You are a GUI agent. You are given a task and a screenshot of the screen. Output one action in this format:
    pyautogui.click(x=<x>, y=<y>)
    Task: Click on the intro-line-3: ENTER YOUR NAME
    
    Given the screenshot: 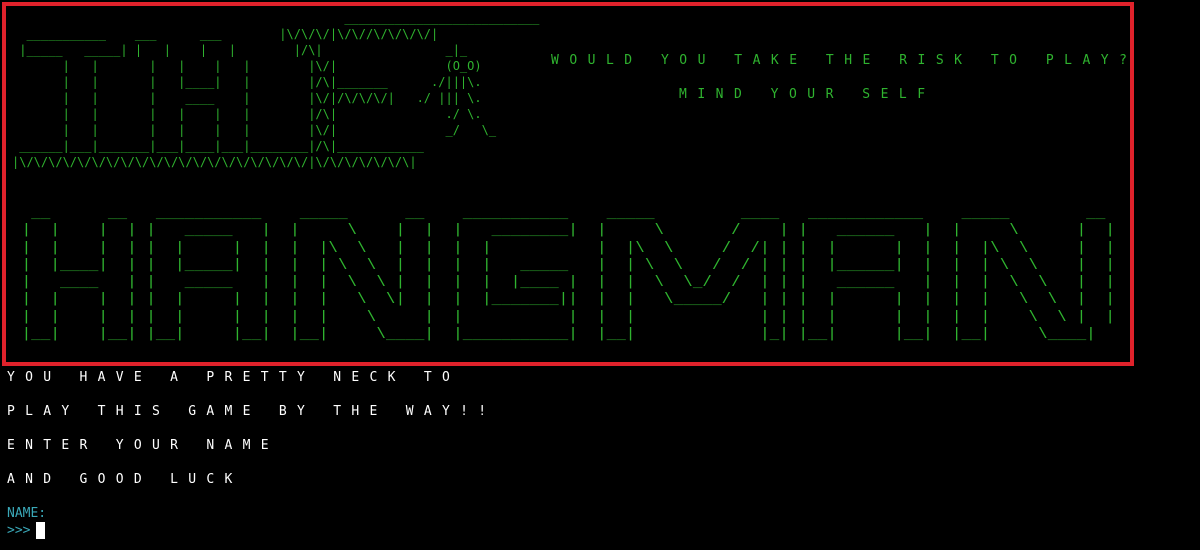 What is the action you would take?
    pyautogui.click(x=143, y=445)
    